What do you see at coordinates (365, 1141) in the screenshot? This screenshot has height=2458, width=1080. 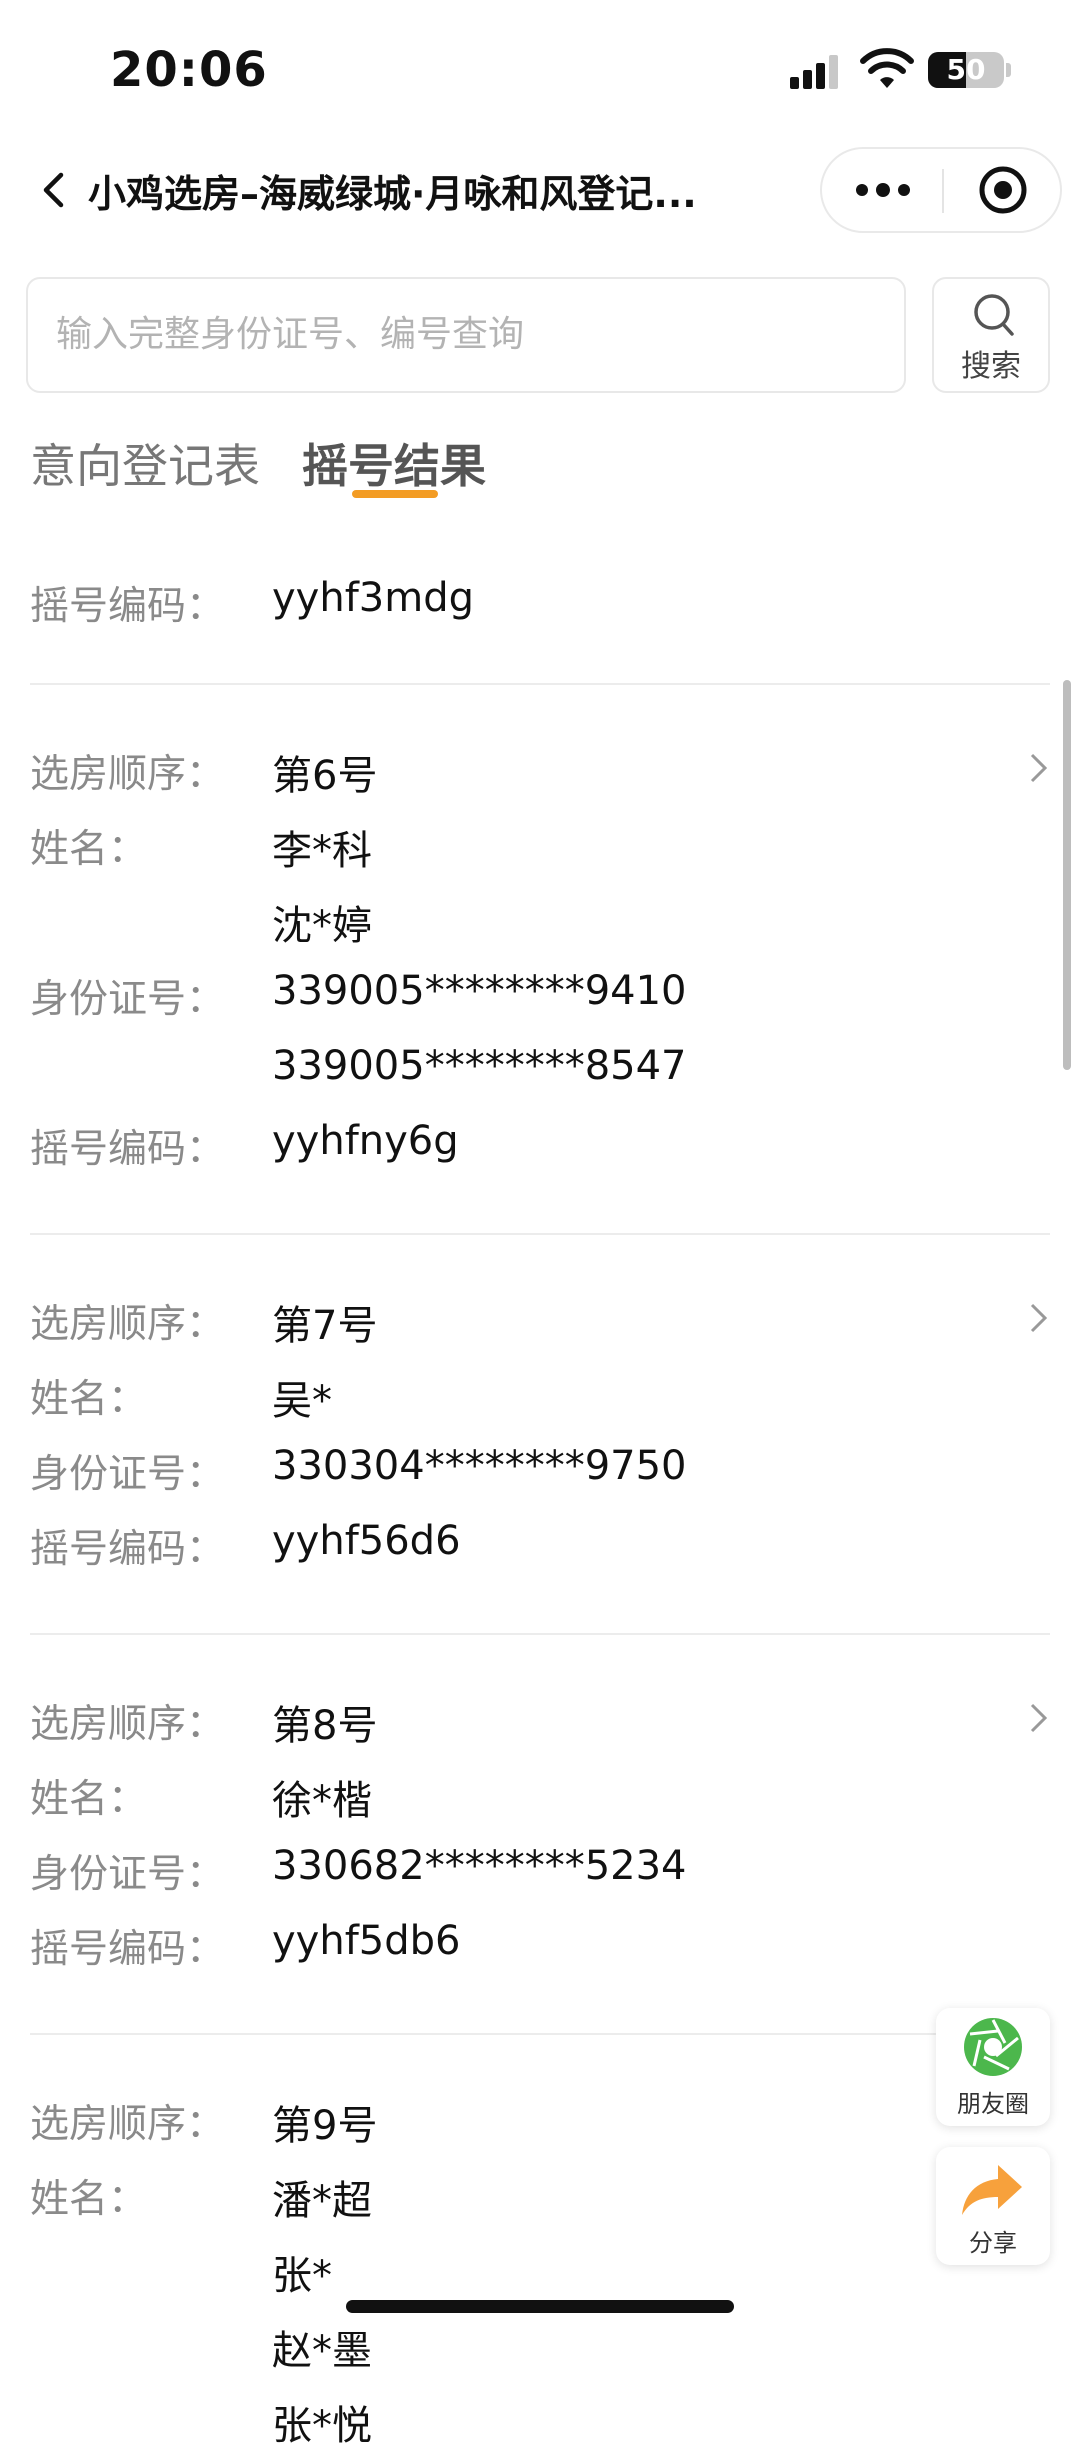 I see `lottery-code: yyhfny6g` at bounding box center [365, 1141].